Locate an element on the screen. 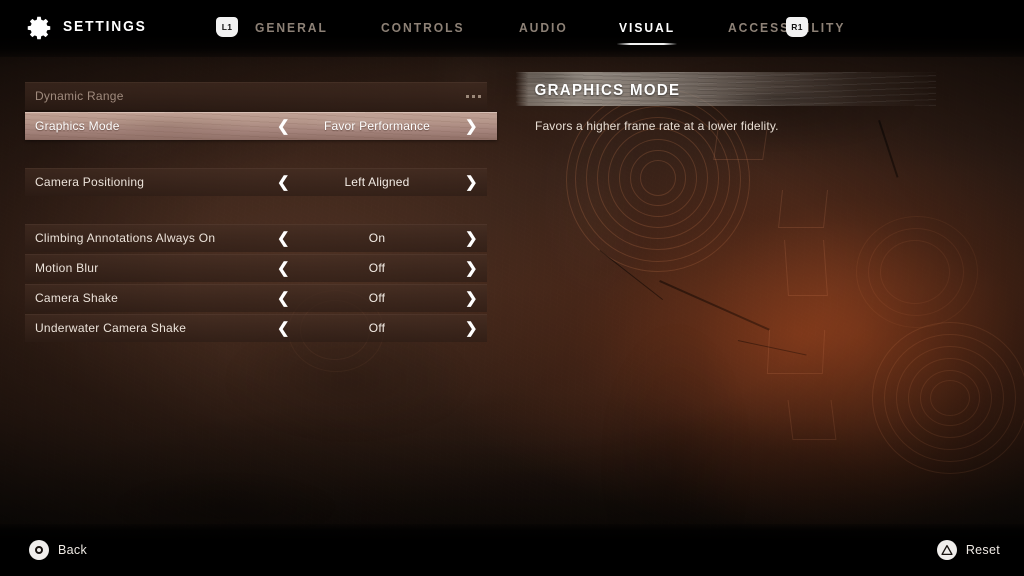  left-bumper-label: L1 is located at coordinates (227, 27).